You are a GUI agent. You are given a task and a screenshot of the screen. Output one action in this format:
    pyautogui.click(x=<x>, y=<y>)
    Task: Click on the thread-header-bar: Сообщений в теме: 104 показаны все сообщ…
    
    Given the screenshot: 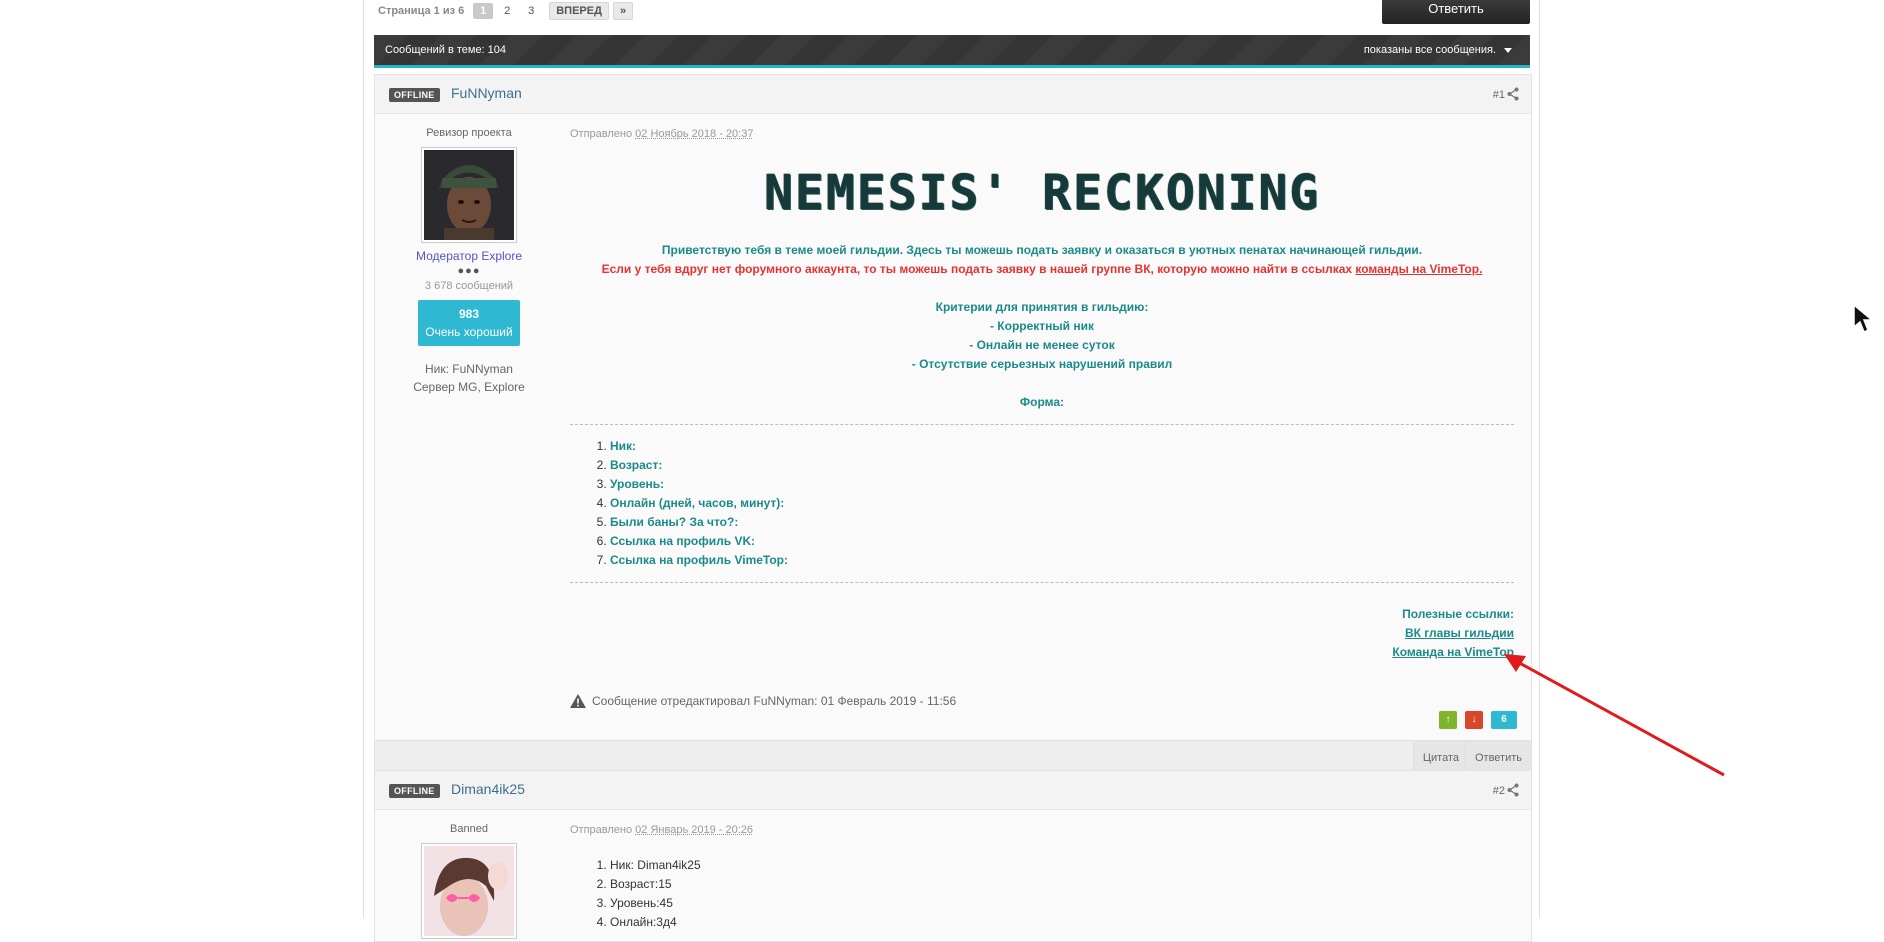 What is the action you would take?
    pyautogui.click(x=952, y=51)
    